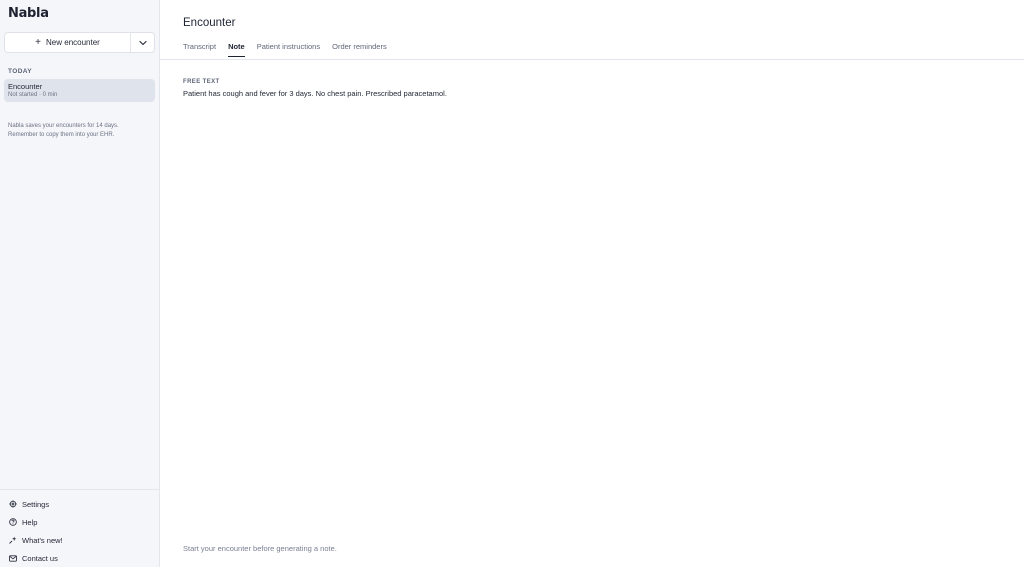 The height and width of the screenshot is (567, 1024). I want to click on plus-icon: +, so click(38, 42).